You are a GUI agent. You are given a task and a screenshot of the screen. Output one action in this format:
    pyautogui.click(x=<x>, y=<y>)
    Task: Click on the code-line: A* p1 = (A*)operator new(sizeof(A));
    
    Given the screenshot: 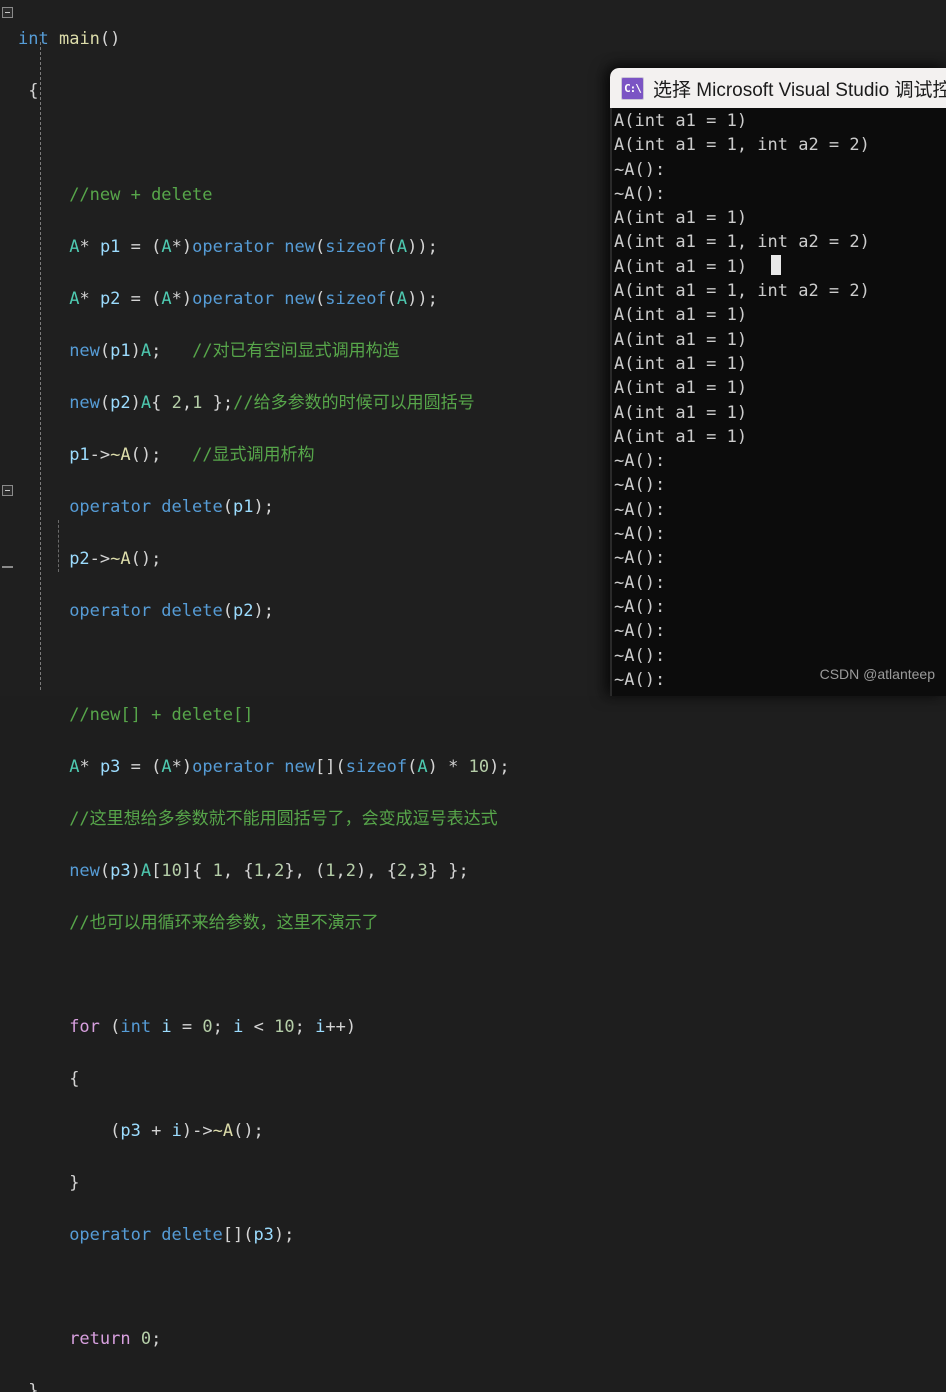 What is the action you would take?
    pyautogui.click(x=253, y=247)
    